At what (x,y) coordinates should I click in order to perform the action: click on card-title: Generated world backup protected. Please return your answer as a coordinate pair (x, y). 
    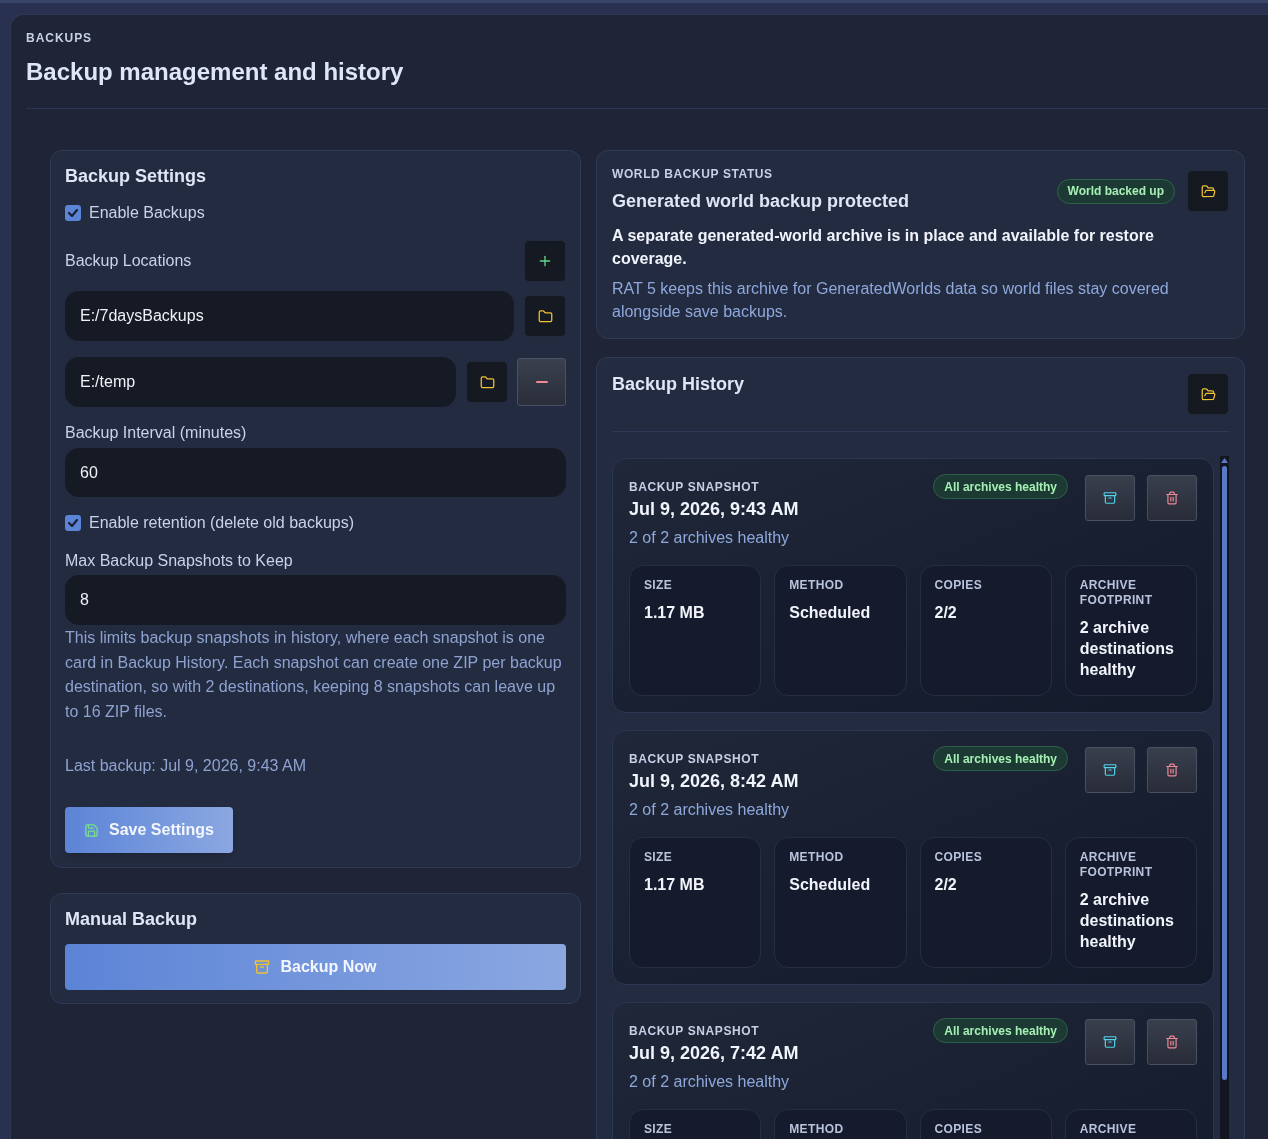
    Looking at the image, I should click on (761, 201).